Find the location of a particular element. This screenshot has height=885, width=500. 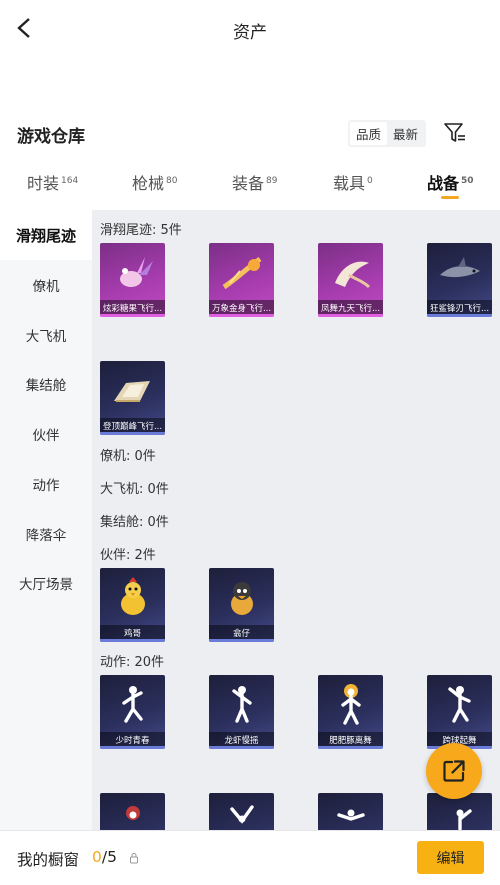

section-title-companion: 伙伴: 2件 is located at coordinates (128, 555).